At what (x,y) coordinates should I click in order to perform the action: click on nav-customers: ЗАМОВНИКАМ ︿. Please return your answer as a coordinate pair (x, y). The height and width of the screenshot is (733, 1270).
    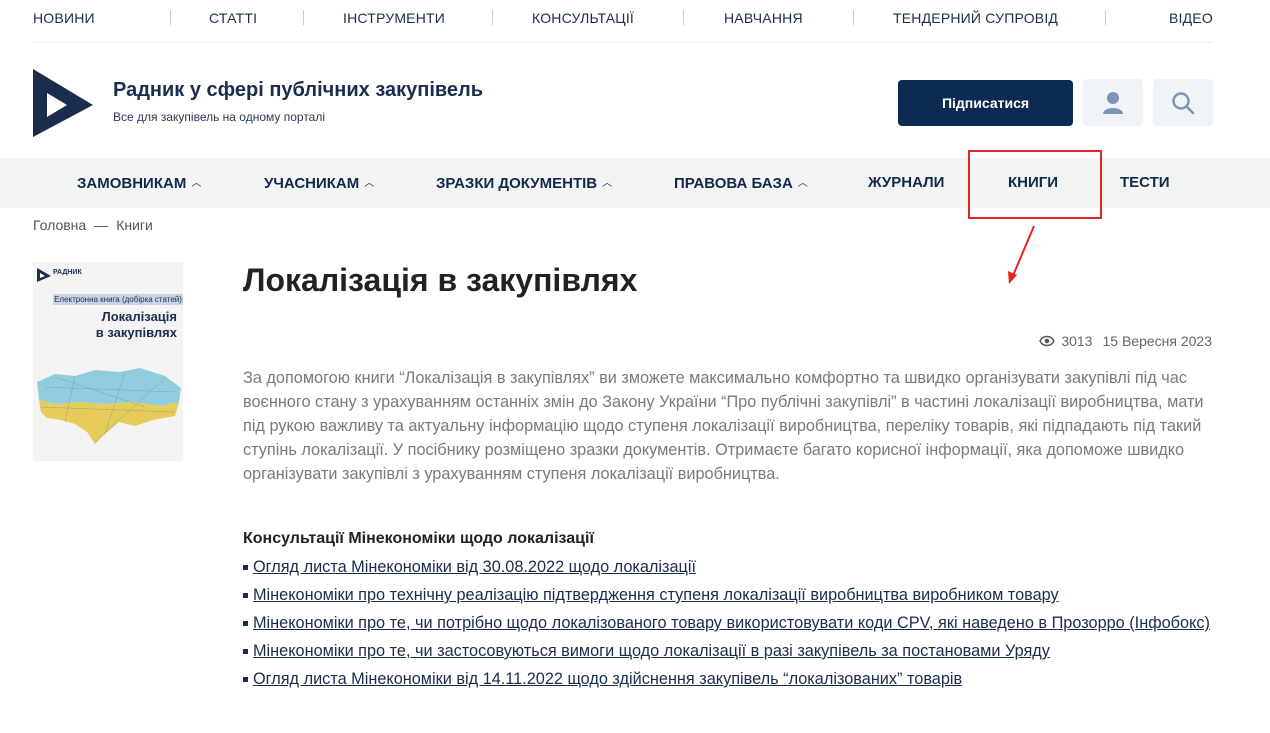
    Looking at the image, I should click on (139, 183).